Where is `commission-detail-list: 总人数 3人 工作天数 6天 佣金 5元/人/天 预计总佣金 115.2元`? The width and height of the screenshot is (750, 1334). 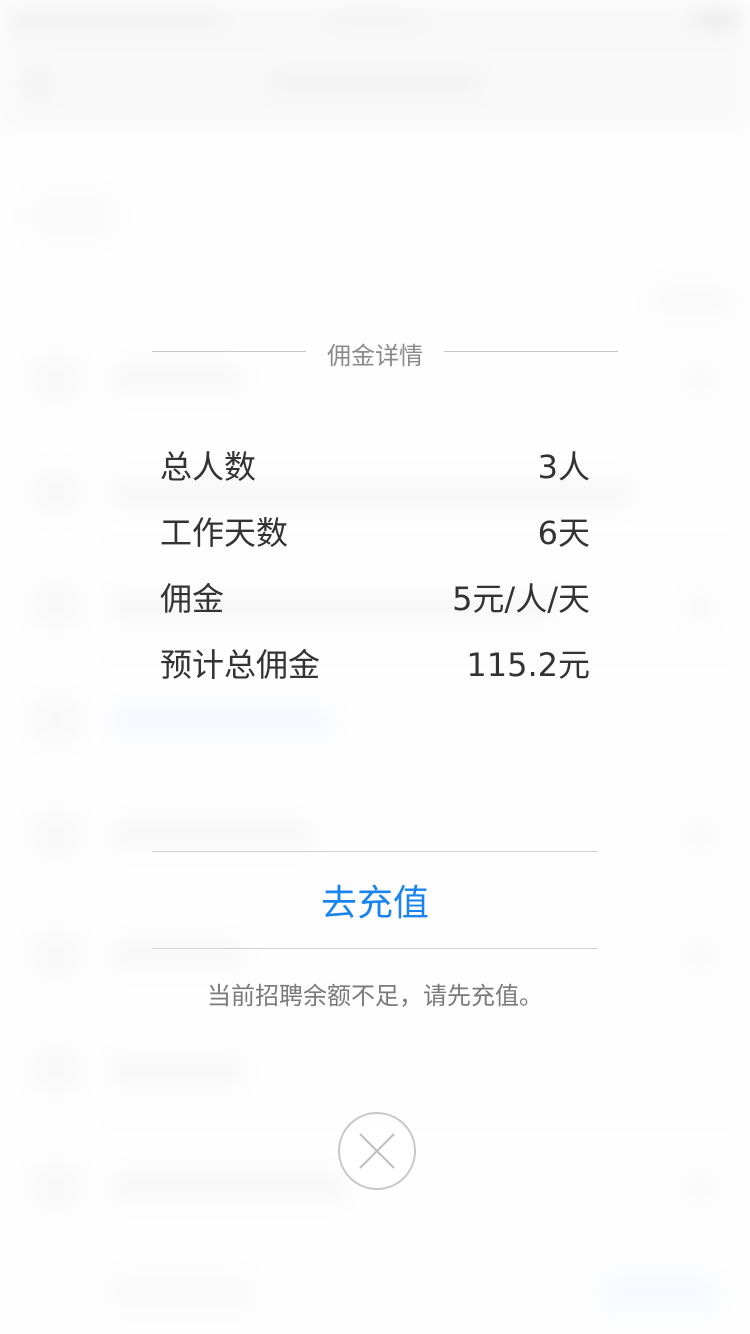 commission-detail-list: 总人数 3人 工作天数 6天 佣金 5元/人/天 预计总佣金 115.2元 is located at coordinates (375, 566).